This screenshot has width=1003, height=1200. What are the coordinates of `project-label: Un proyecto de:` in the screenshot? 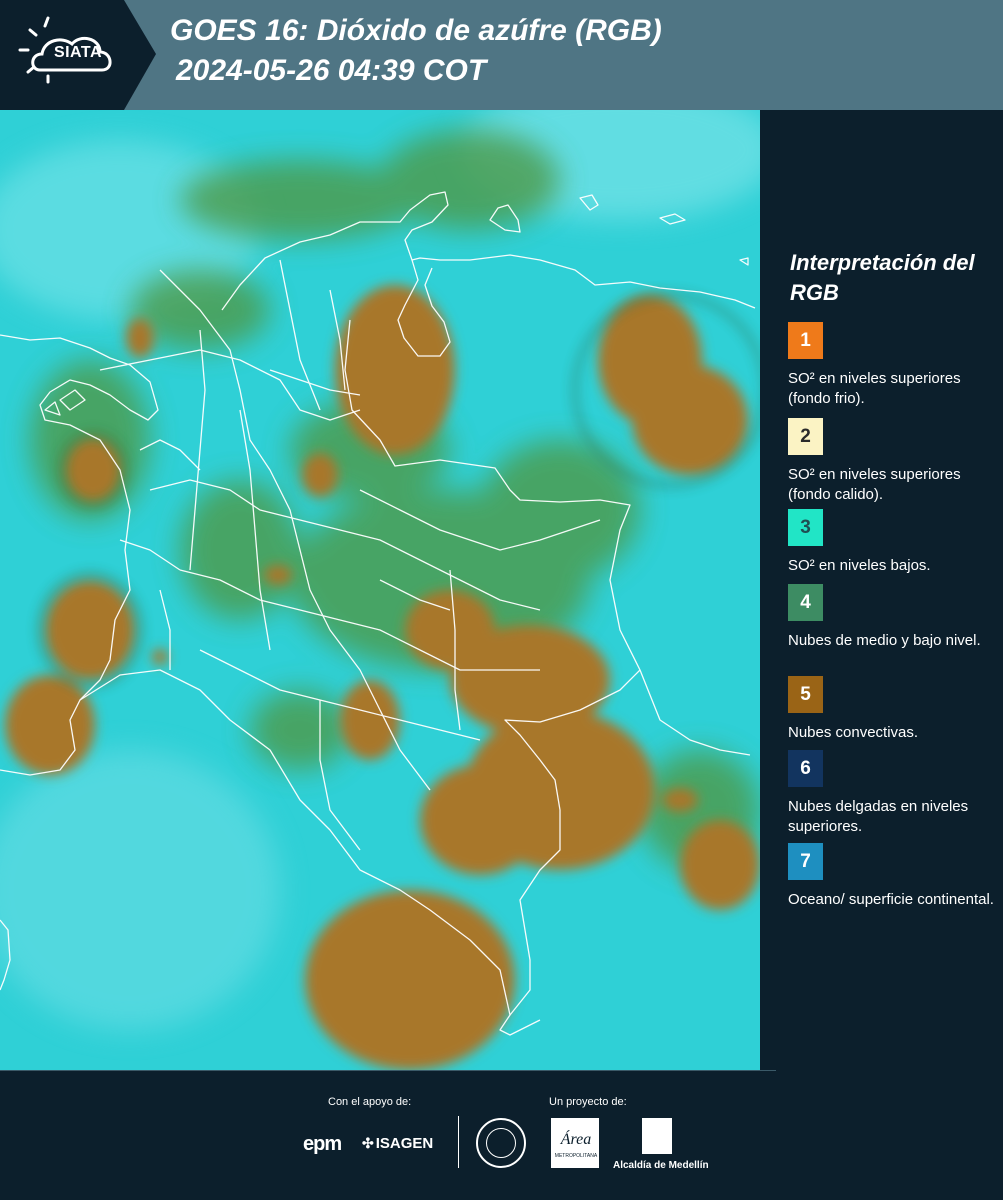 It's located at (588, 1102).